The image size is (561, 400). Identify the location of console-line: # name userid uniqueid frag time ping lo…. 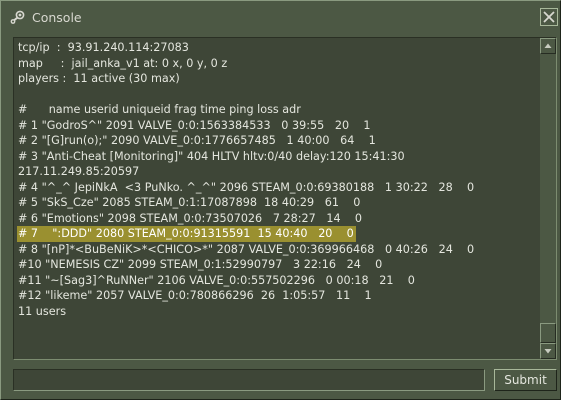
(159, 109).